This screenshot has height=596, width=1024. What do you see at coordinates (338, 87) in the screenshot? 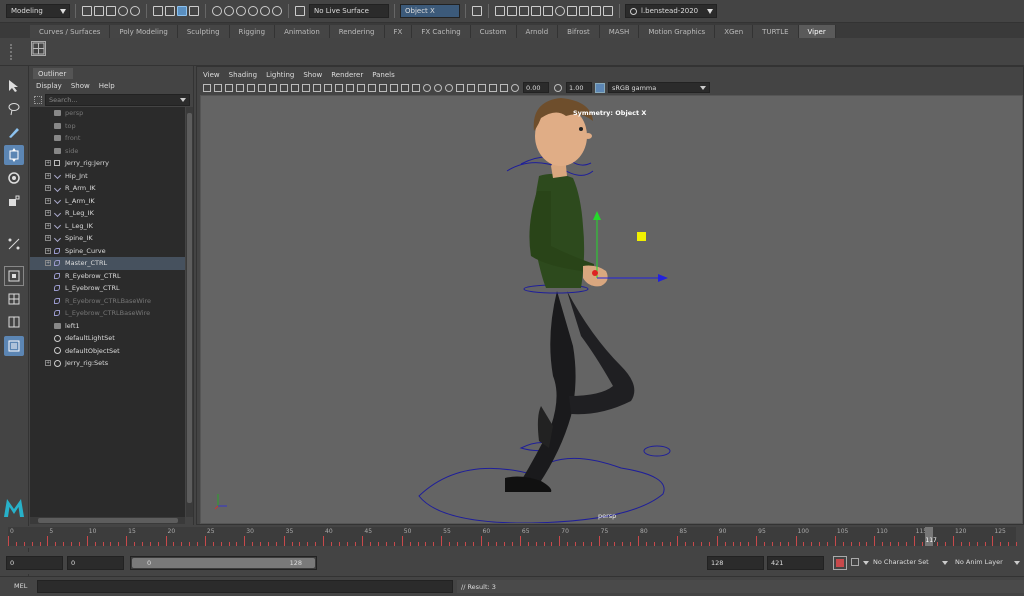
I see `safe-title-icon` at bounding box center [338, 87].